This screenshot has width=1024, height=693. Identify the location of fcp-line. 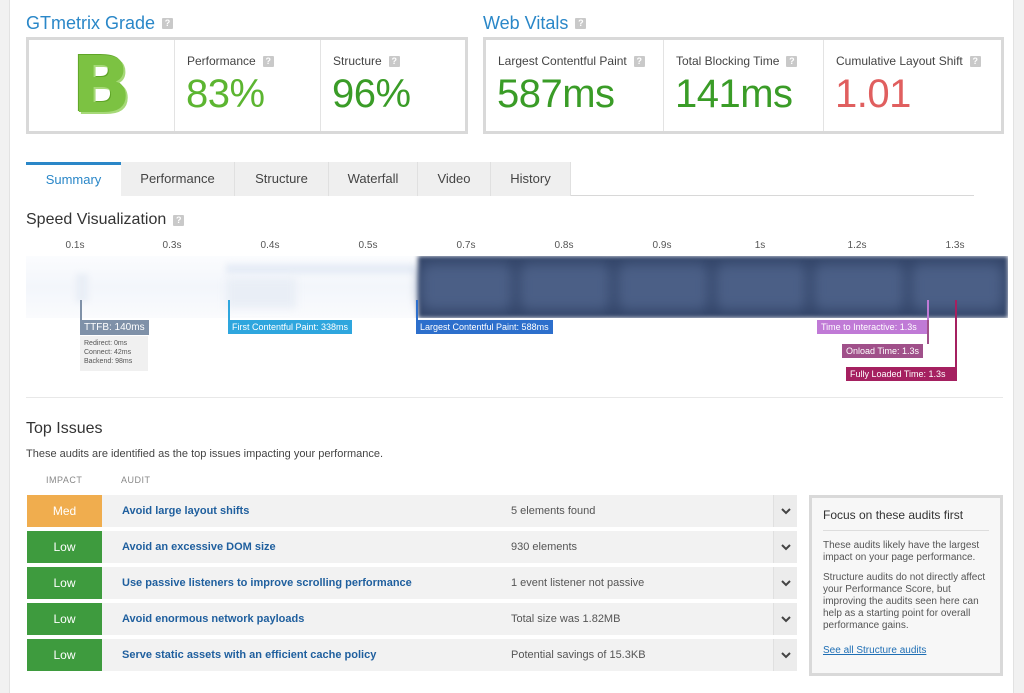
(229, 310).